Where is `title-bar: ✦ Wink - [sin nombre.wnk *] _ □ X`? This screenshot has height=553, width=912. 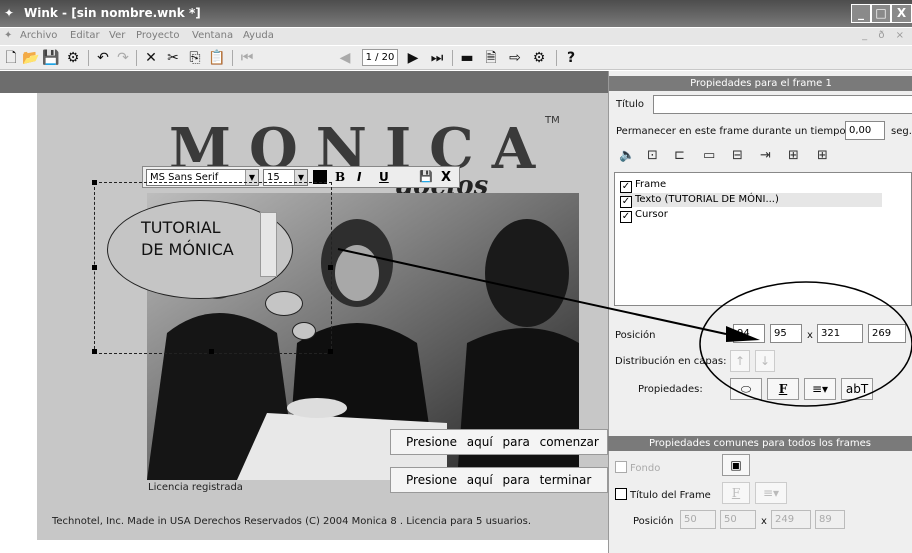 title-bar: ✦ Wink - [sin nombre.wnk *] _ □ X is located at coordinates (456, 13).